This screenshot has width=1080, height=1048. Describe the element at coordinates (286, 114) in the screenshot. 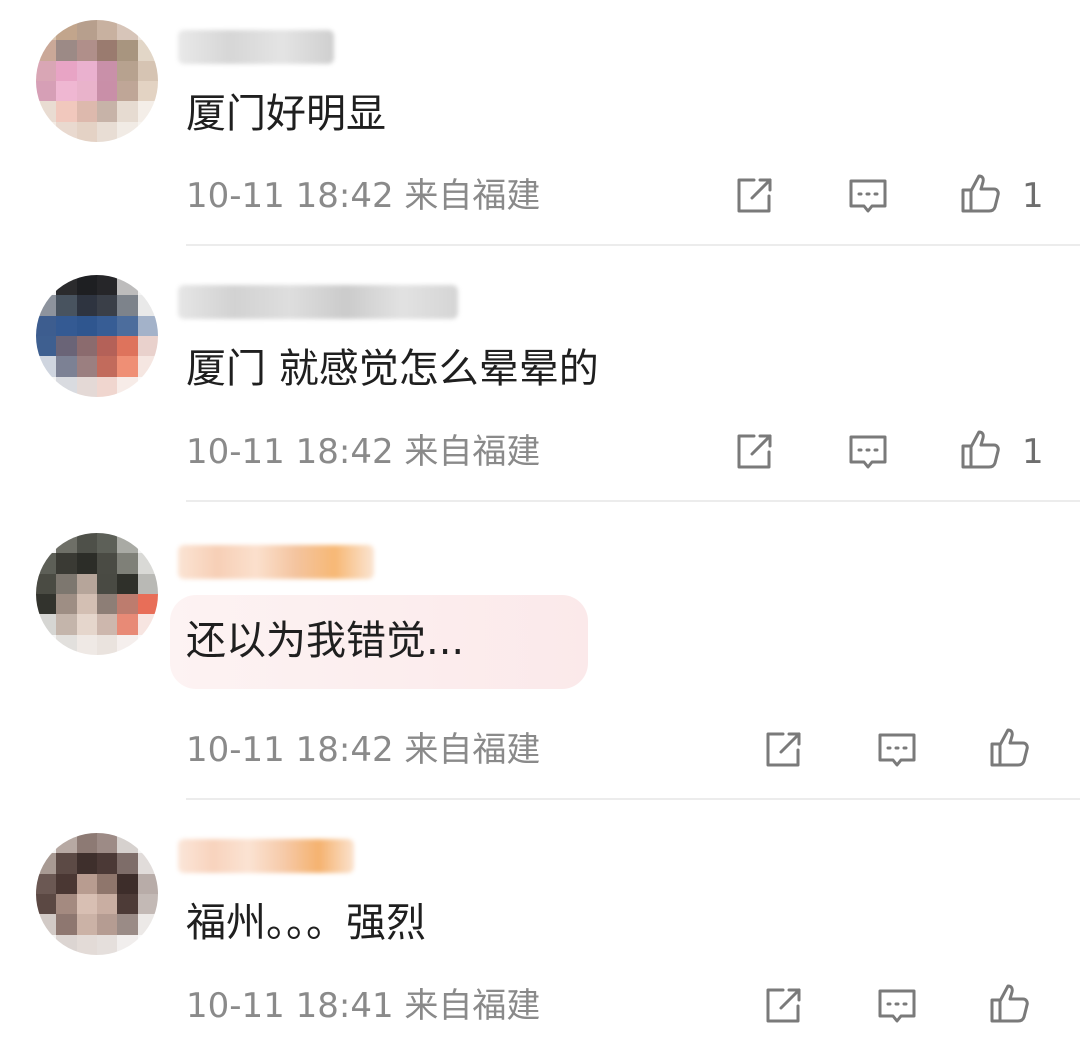

I see `comment-text: 厦门好明显` at that location.